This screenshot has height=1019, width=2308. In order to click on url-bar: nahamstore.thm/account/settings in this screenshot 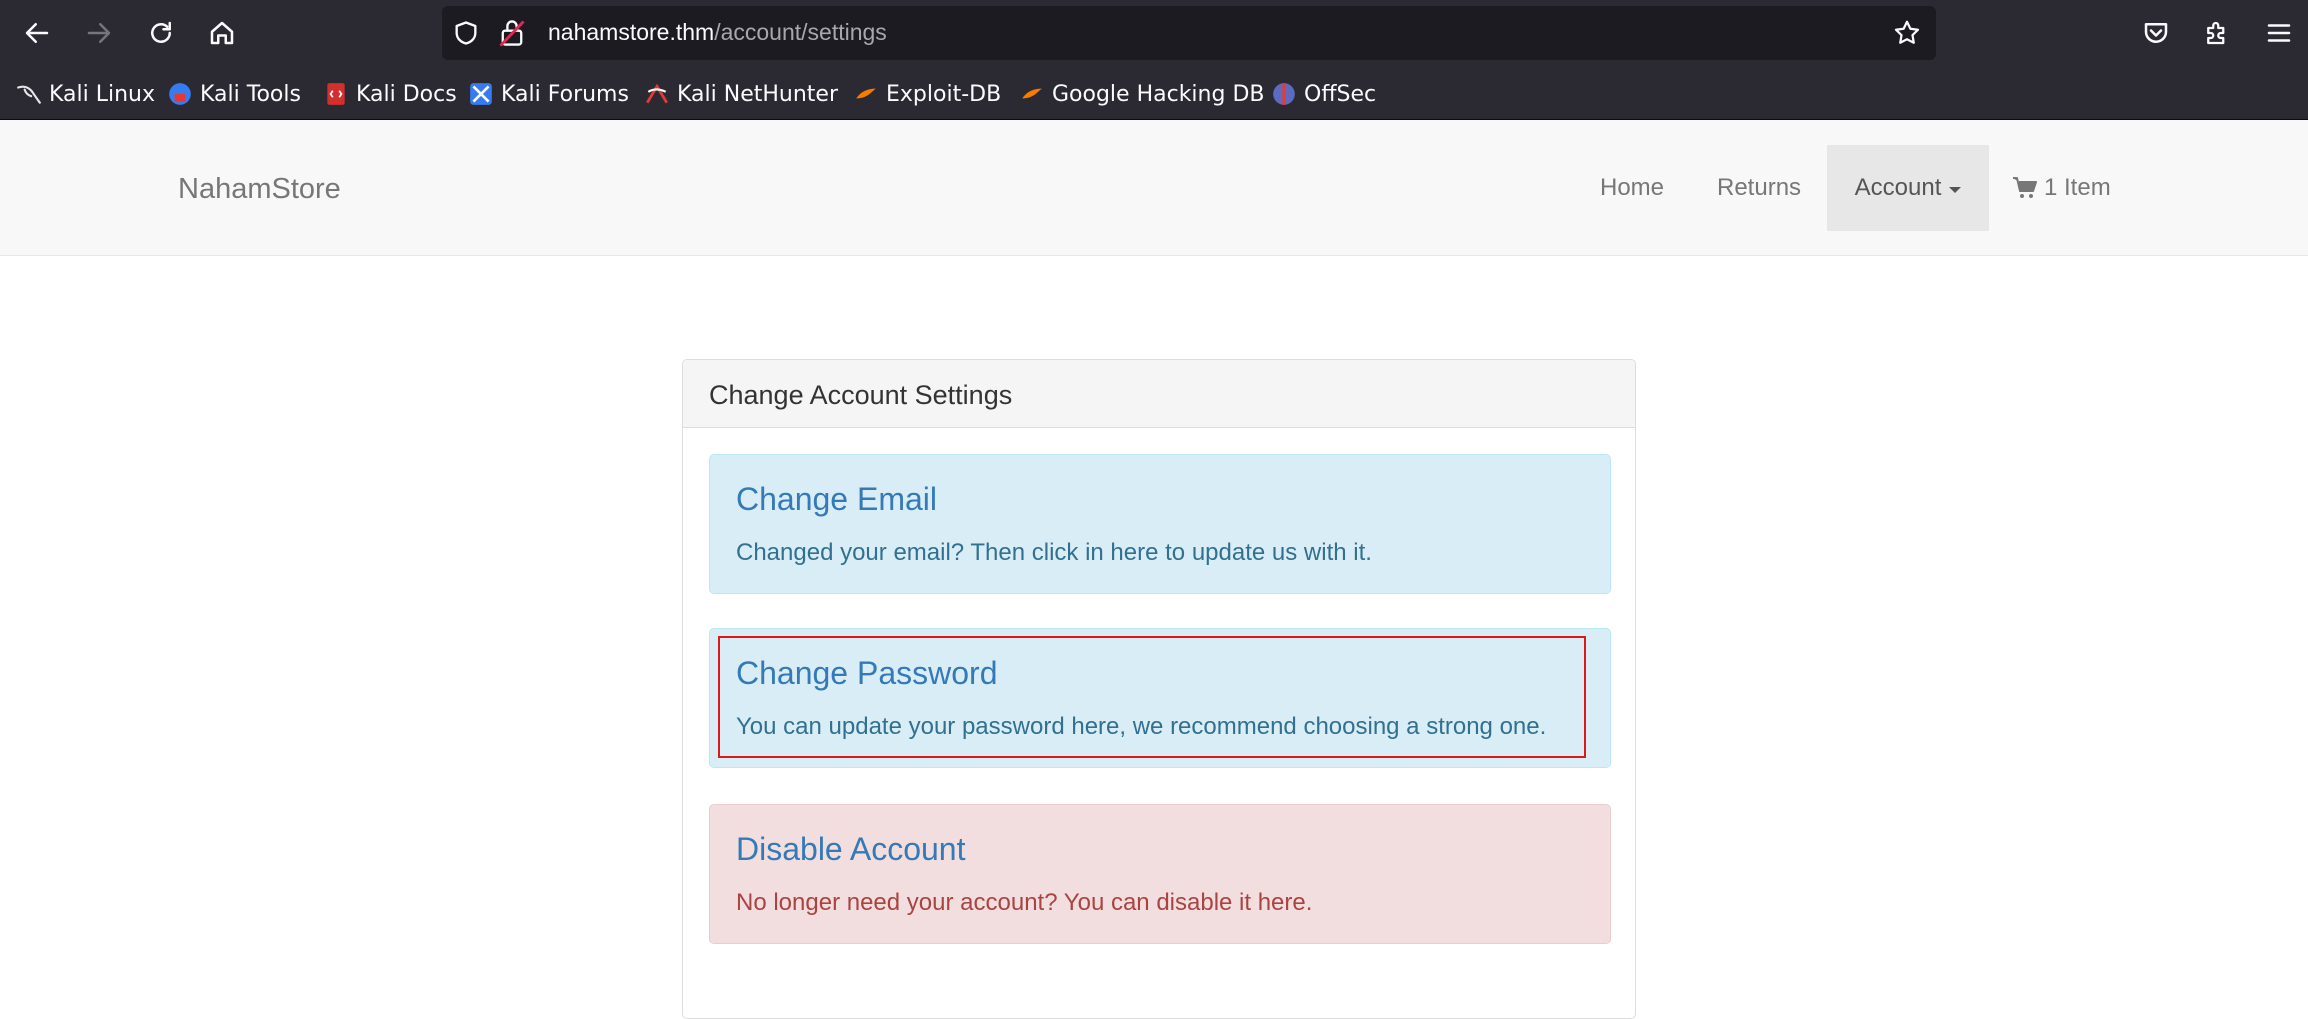, I will do `click(1189, 33)`.